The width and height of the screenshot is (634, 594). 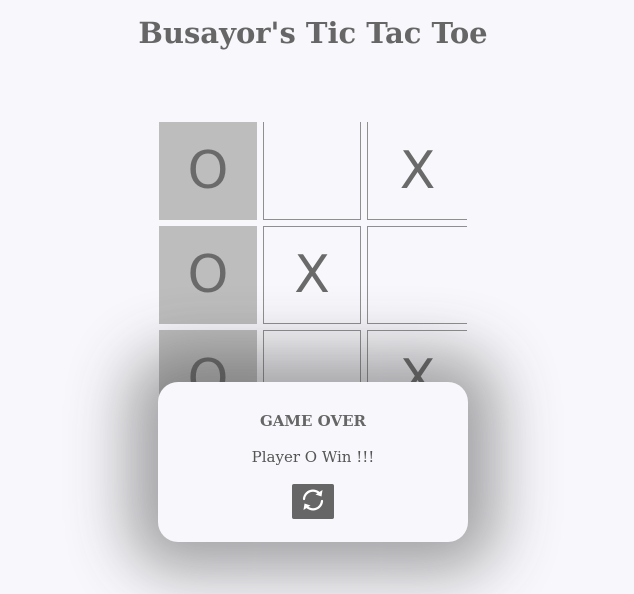 I want to click on restart-button, so click(x=313, y=501).